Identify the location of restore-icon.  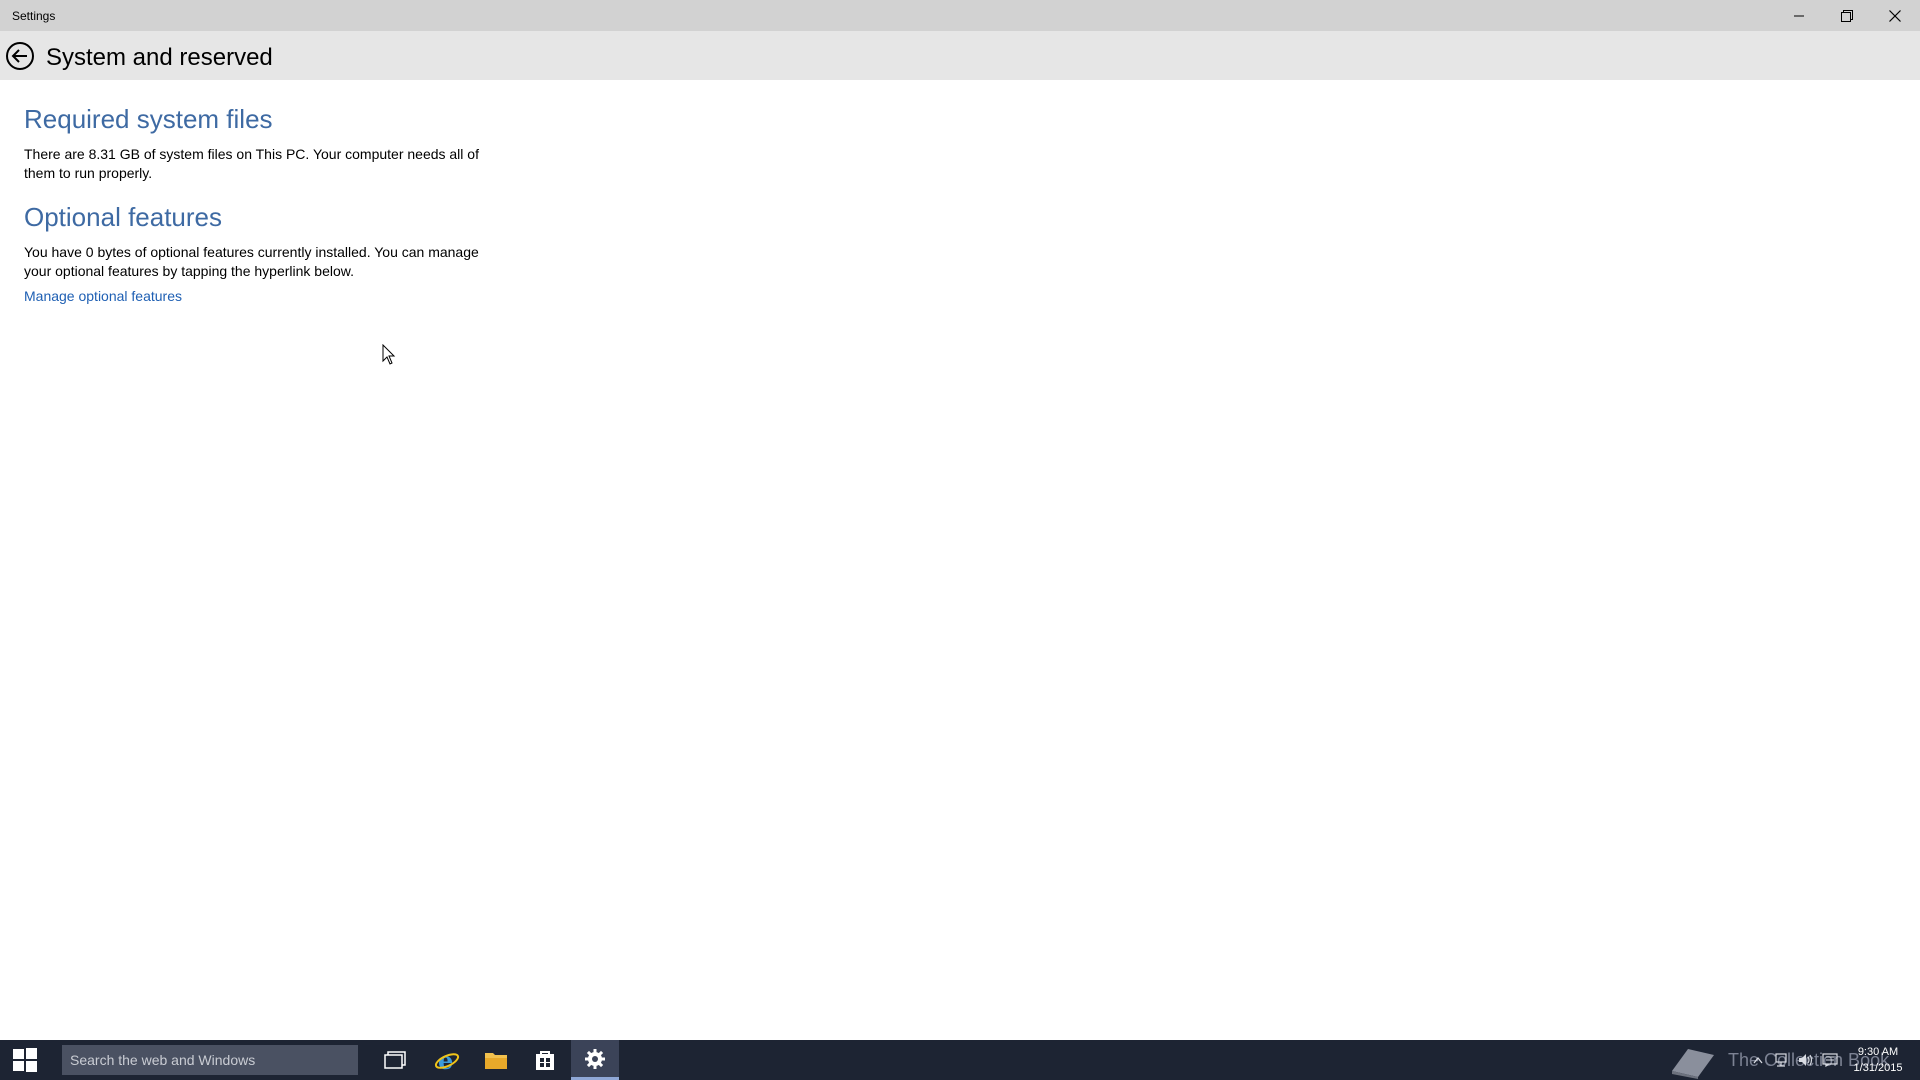
(1847, 15).